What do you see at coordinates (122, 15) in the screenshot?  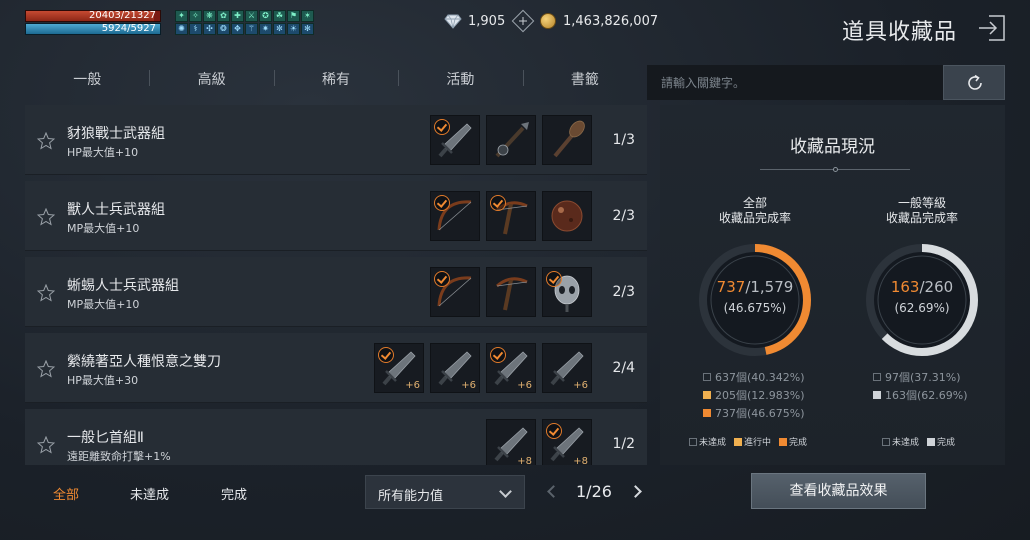 I see `hp-text: 20403/21327` at bounding box center [122, 15].